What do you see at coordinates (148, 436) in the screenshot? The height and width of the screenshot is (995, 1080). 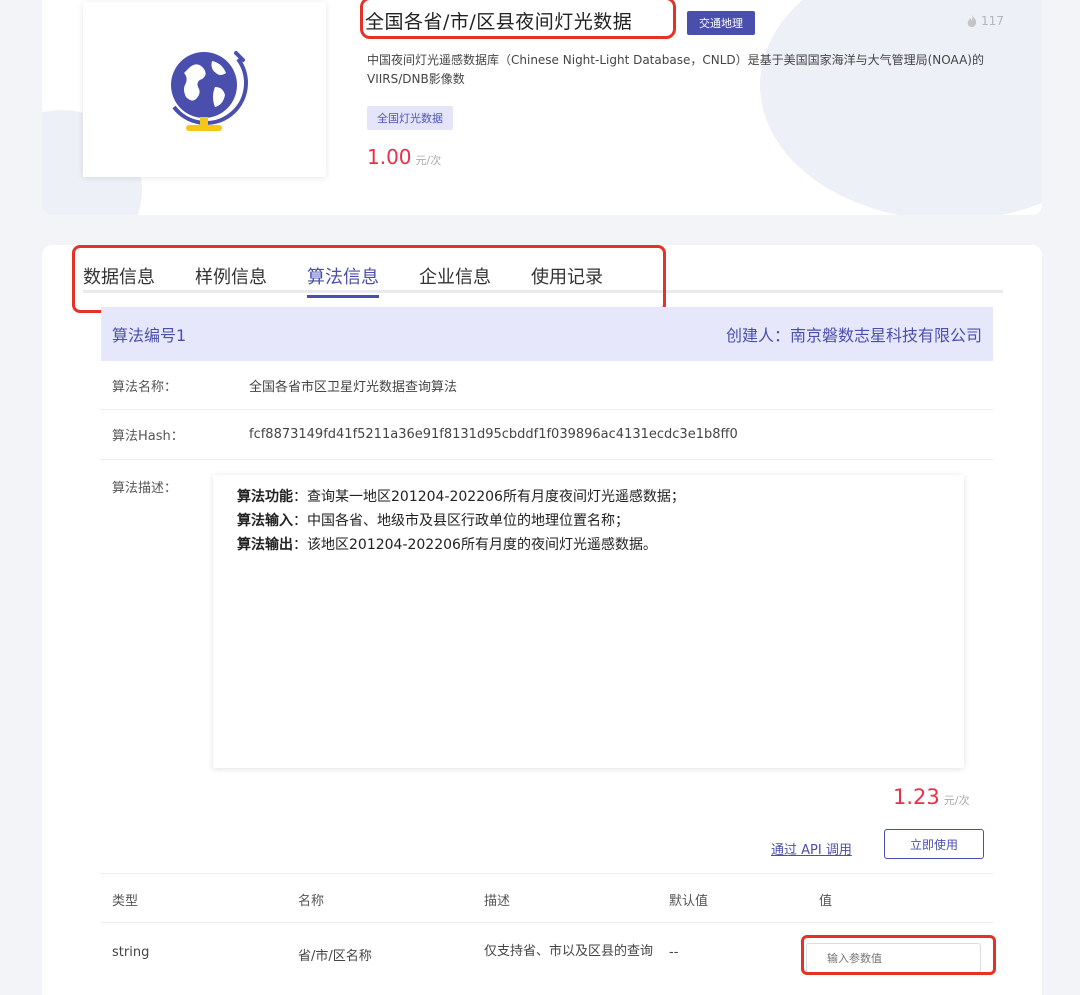 I see `algorithm-hash-label: 算法Hash：` at bounding box center [148, 436].